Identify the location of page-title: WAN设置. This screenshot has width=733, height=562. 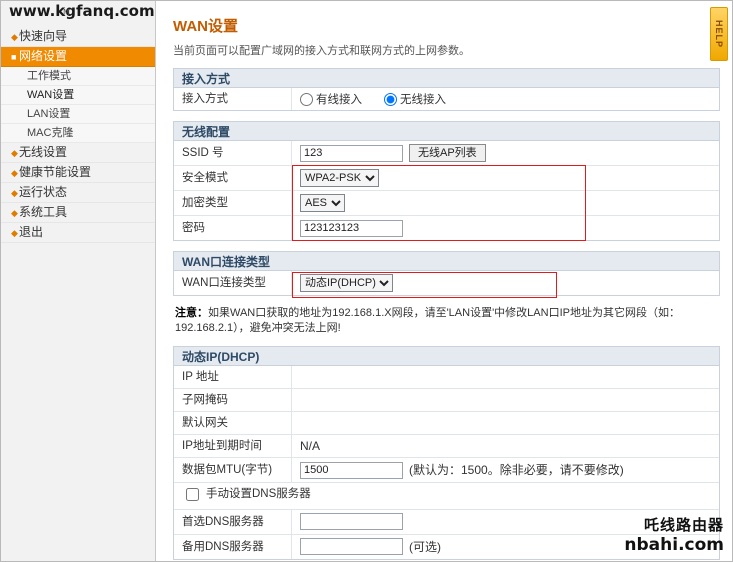
(205, 26).